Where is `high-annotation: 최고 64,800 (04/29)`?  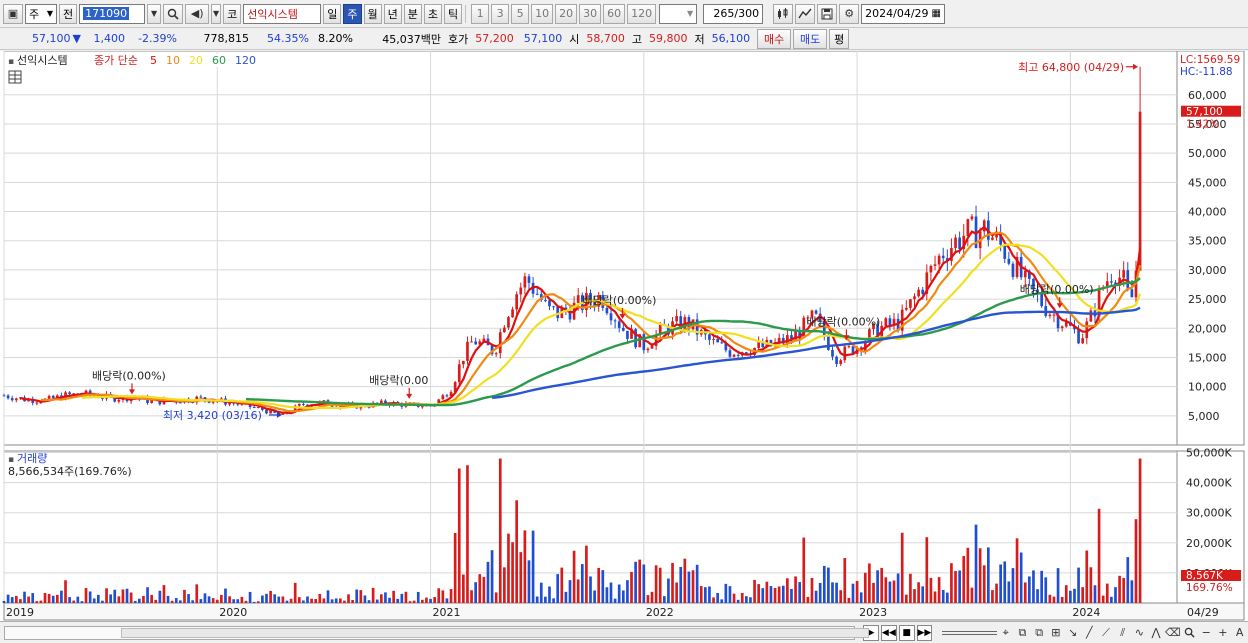 high-annotation: 최고 64,800 (04/29) is located at coordinates (1071, 67).